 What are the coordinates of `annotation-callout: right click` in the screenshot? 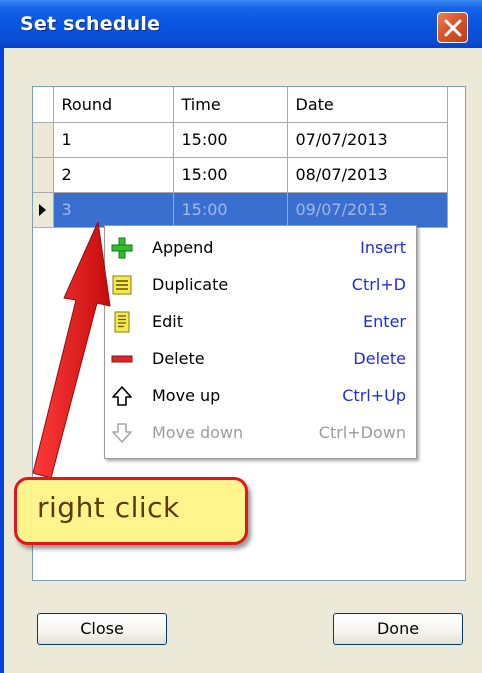 It's located at (131, 511).